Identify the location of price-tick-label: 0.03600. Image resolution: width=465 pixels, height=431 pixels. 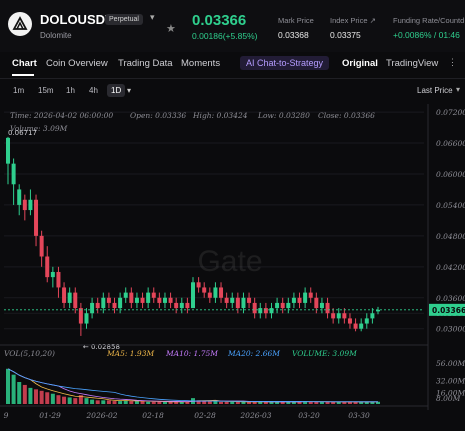
(450, 298).